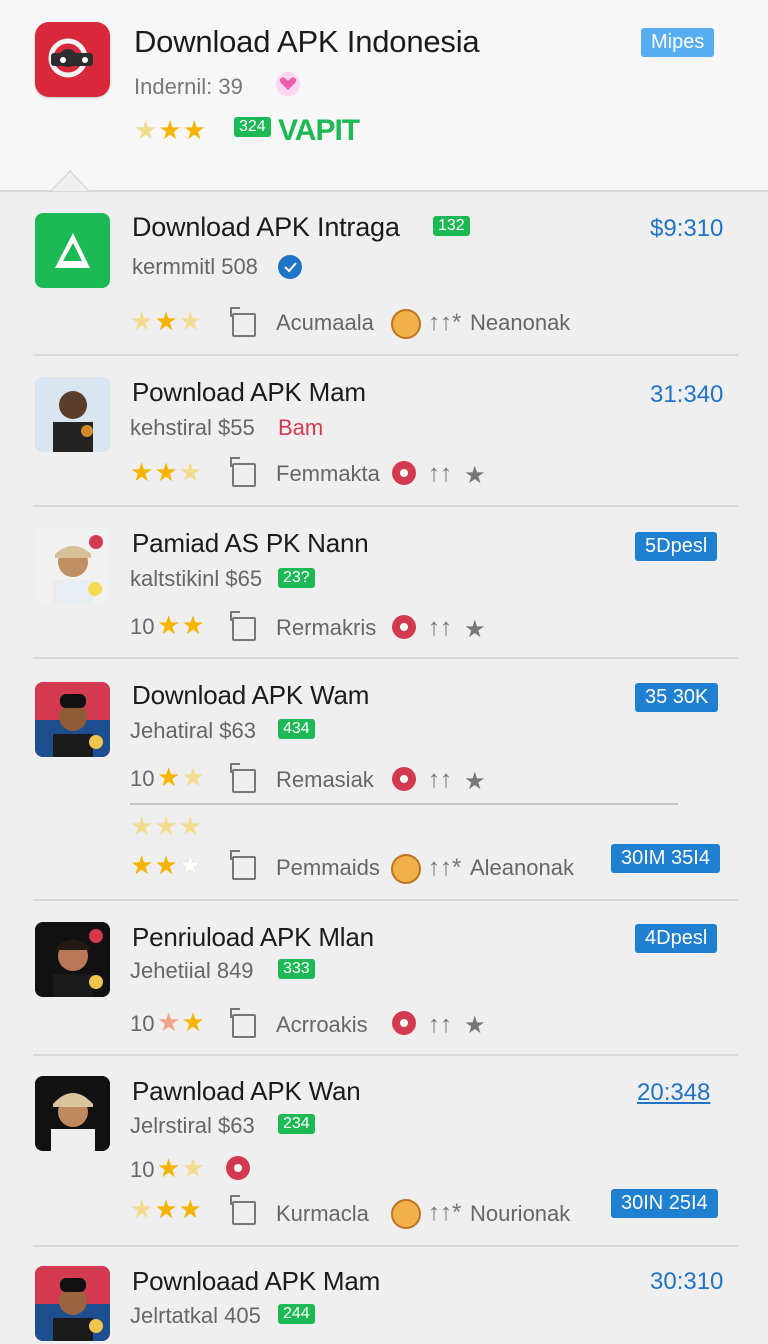 The image size is (768, 1344). I want to click on camera-icon, so click(70, 58).